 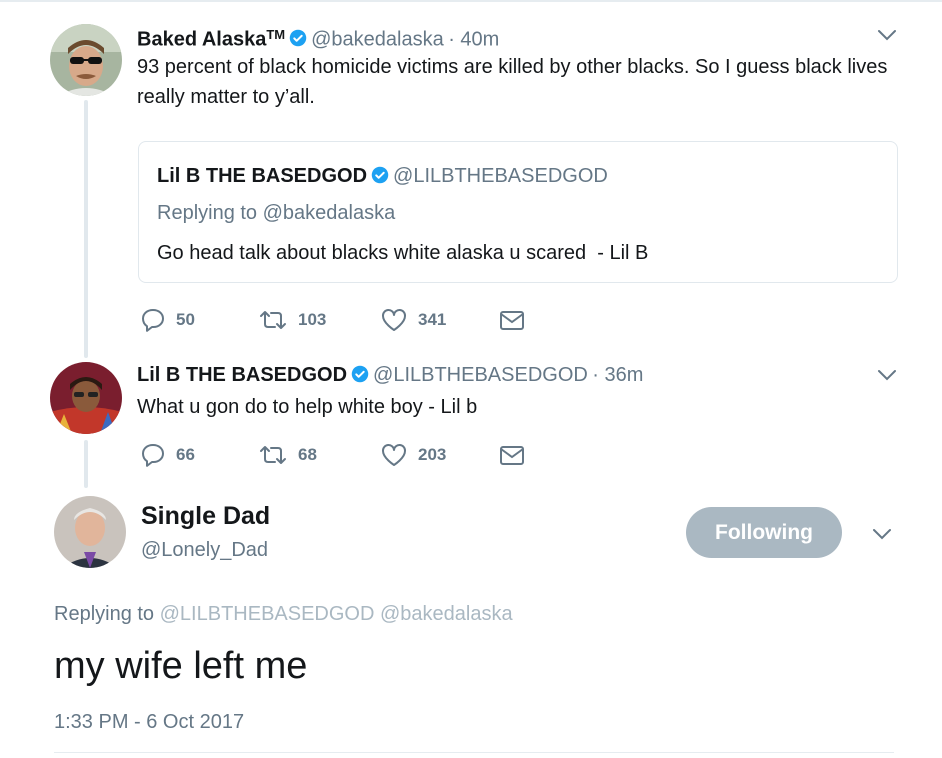 I want to click on like-button: 203, so click(x=413, y=455).